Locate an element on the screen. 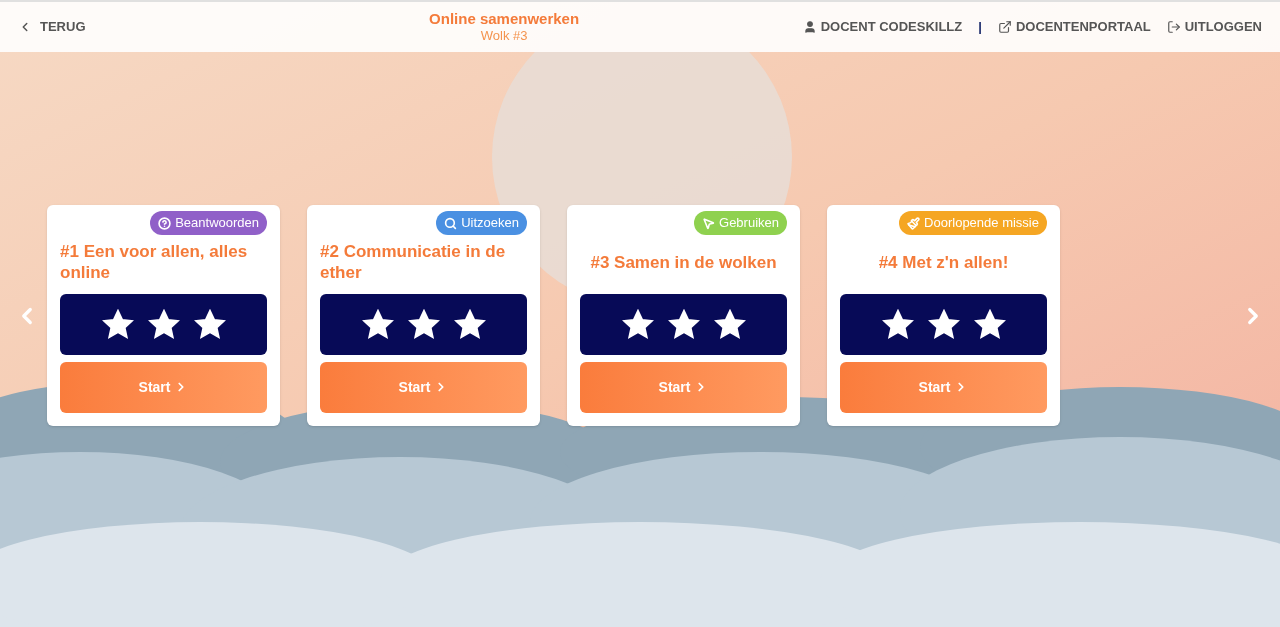 The width and height of the screenshot is (1280, 627). page-title: Online samenwerken is located at coordinates (504, 19).